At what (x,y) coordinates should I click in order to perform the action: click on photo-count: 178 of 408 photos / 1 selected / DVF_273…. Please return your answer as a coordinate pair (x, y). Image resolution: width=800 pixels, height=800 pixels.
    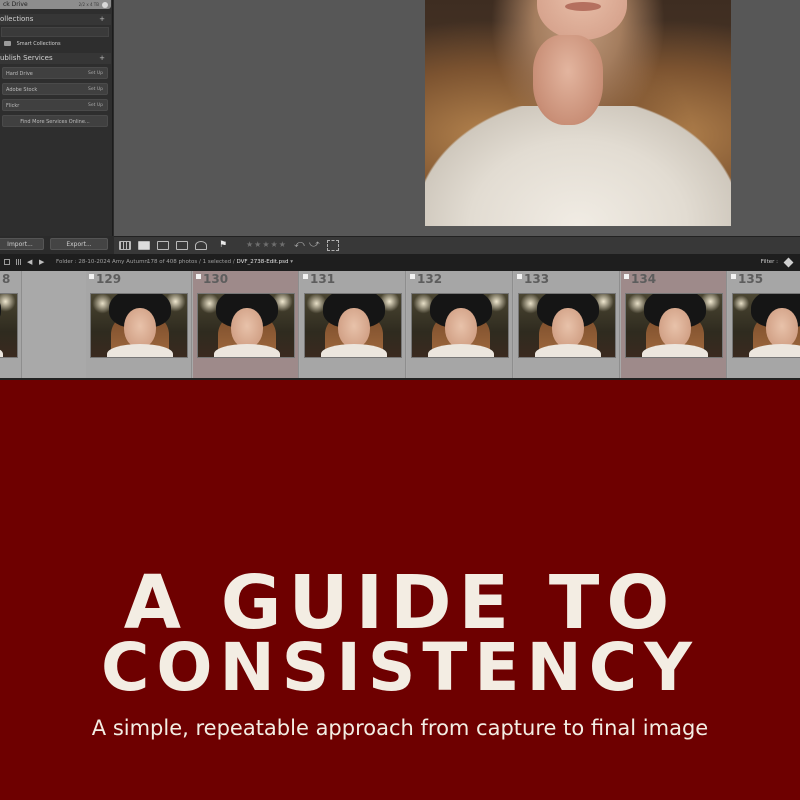
    Looking at the image, I should click on (220, 262).